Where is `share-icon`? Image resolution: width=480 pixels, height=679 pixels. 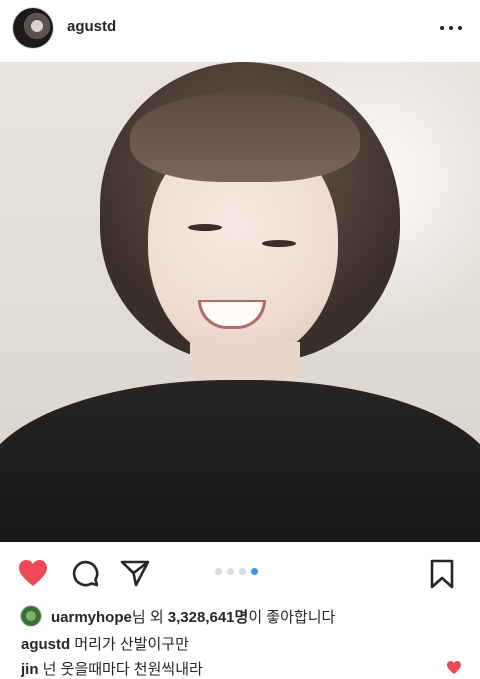 share-icon is located at coordinates (135, 573).